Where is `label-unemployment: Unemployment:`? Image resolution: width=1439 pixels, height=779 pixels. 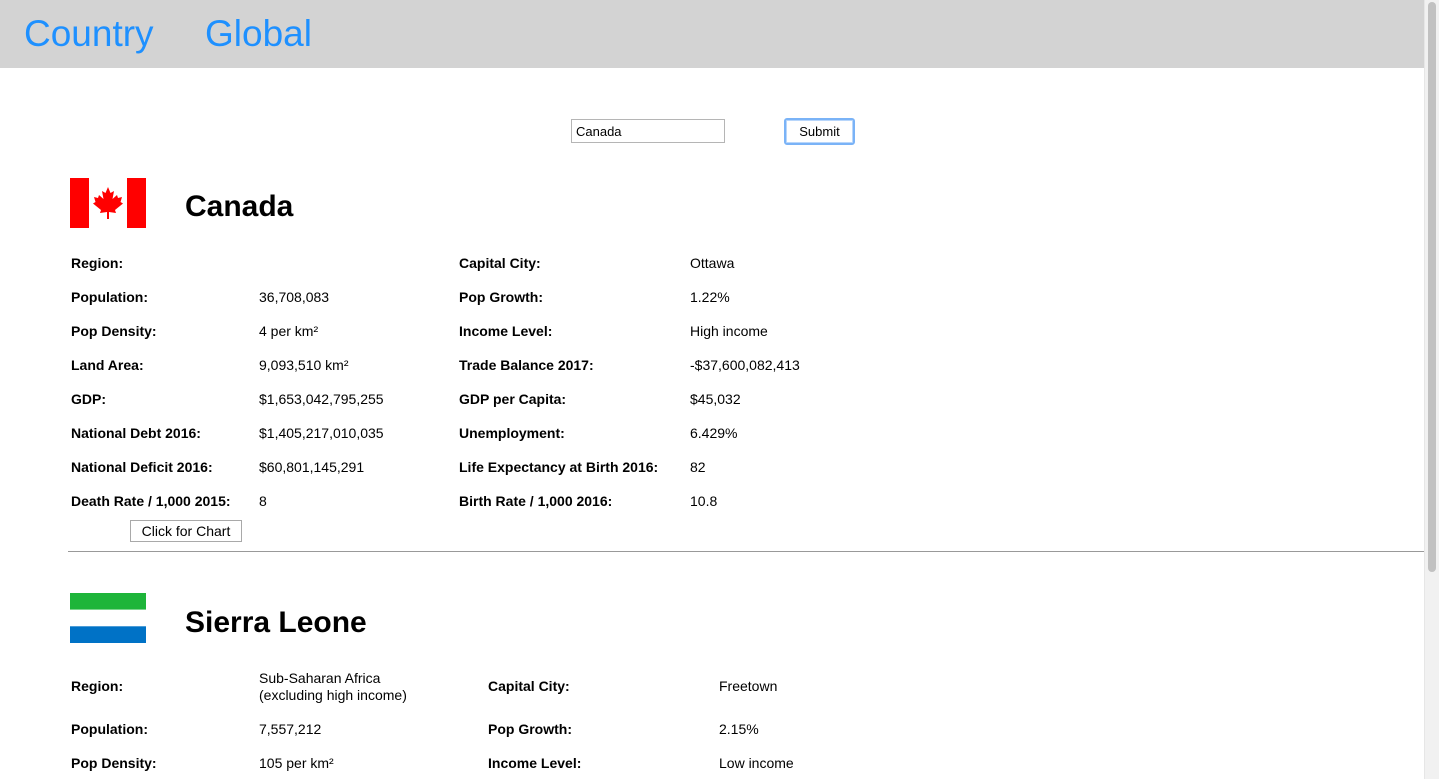
label-unemployment: Unemployment: is located at coordinates (512, 433).